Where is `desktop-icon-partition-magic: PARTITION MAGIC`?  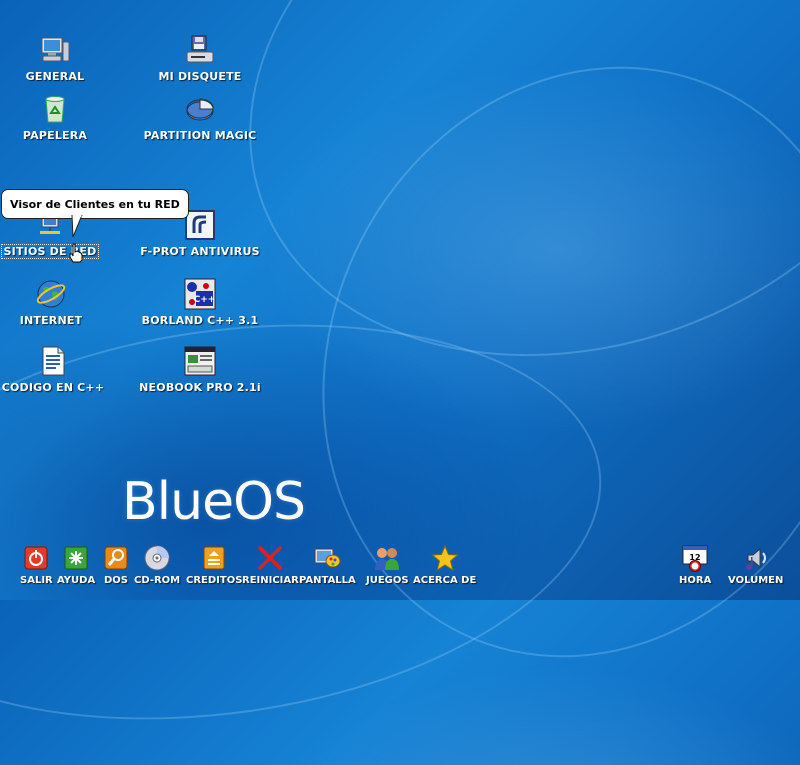
desktop-icon-partition-magic: PARTITION MAGIC is located at coordinates (200, 117).